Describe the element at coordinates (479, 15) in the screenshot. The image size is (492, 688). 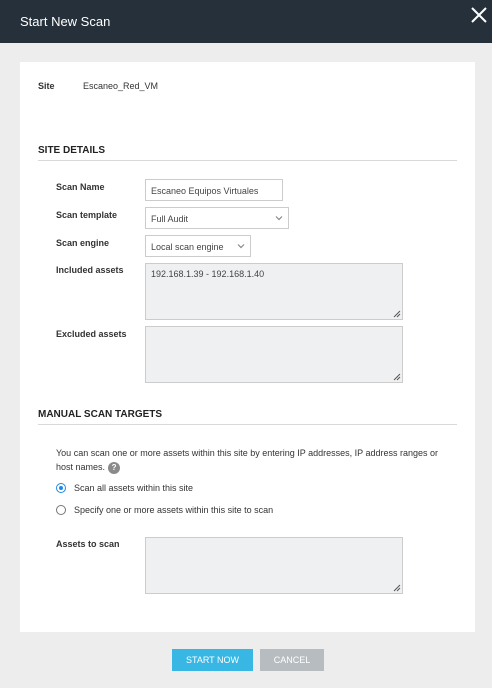
I see `close-icon` at that location.